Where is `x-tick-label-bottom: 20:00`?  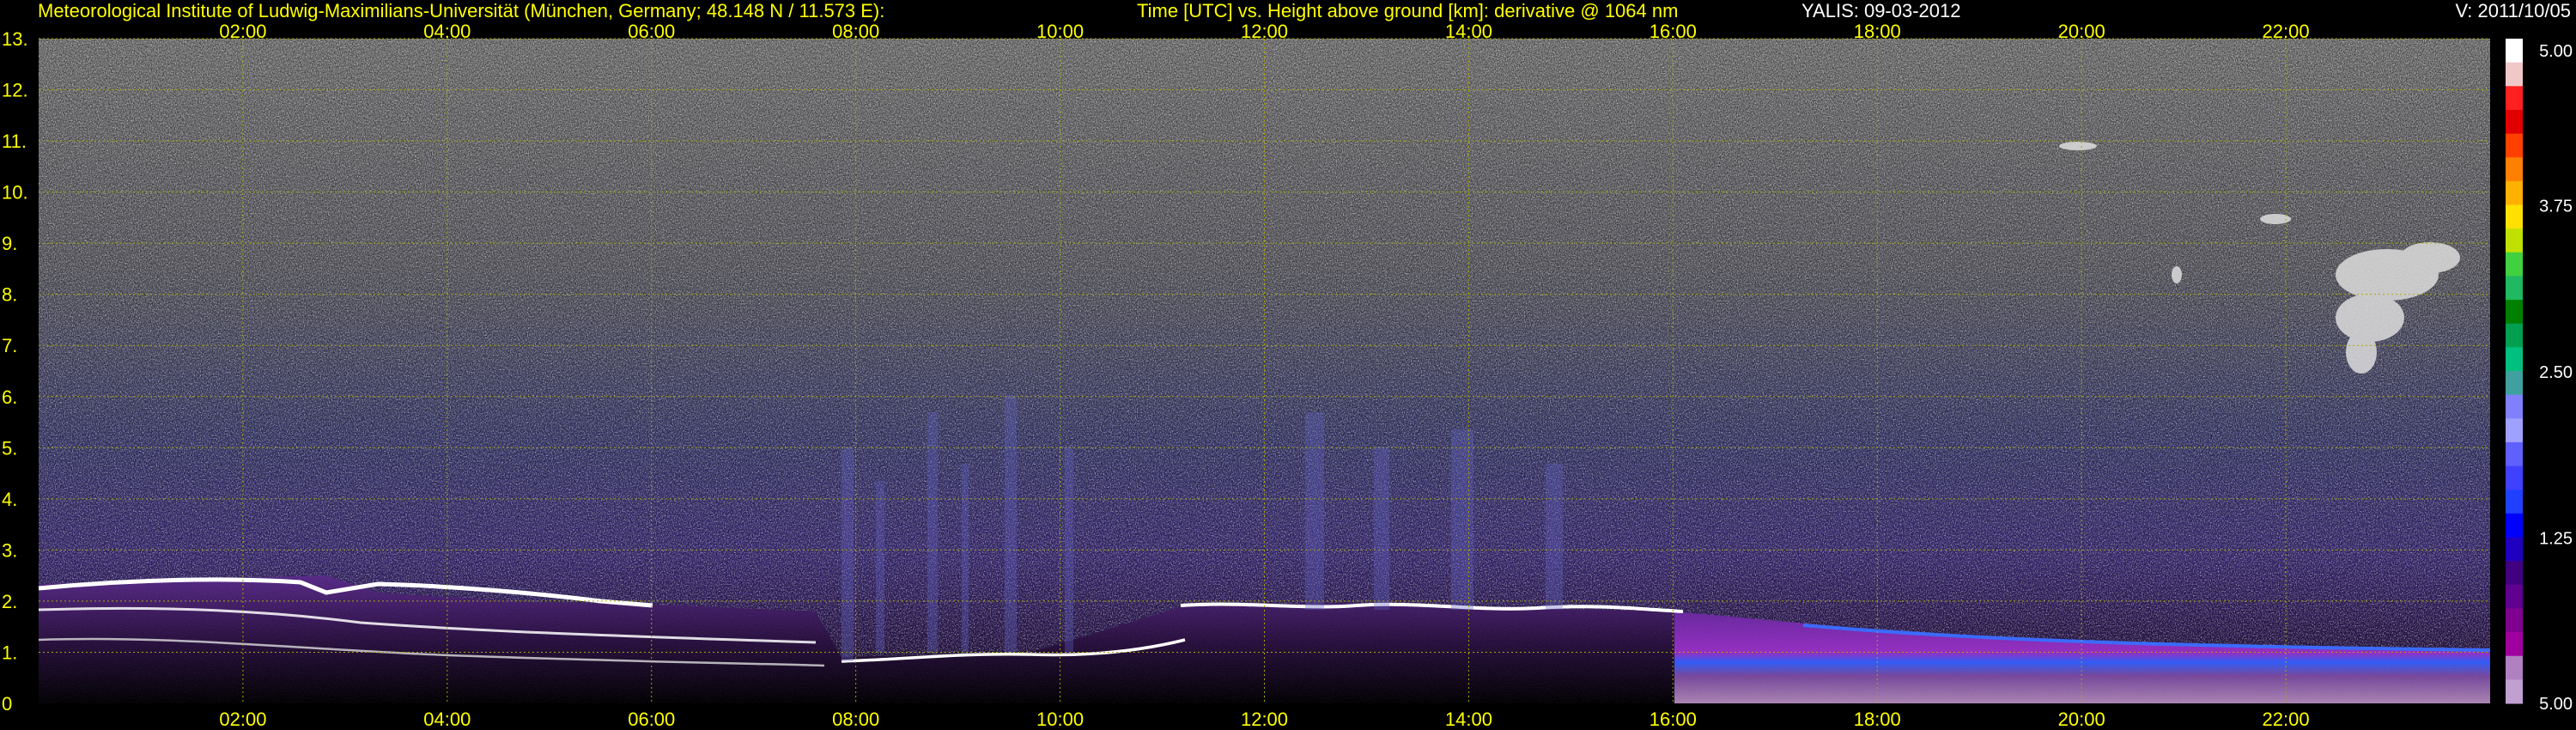 x-tick-label-bottom: 20:00 is located at coordinates (2082, 719).